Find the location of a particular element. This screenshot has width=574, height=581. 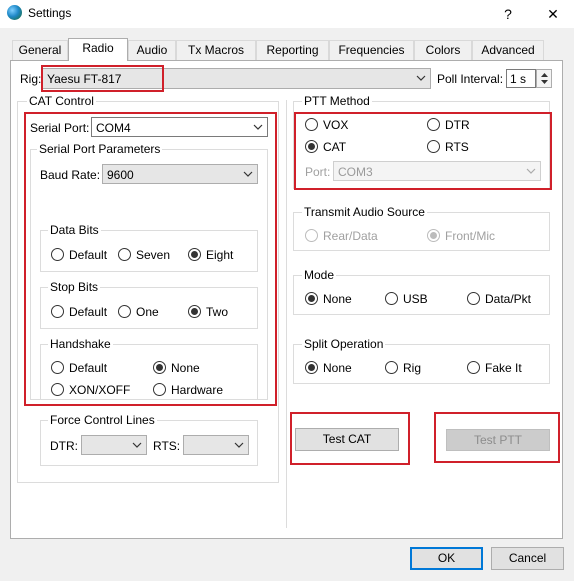

spin-down-icon is located at coordinates (544, 82).